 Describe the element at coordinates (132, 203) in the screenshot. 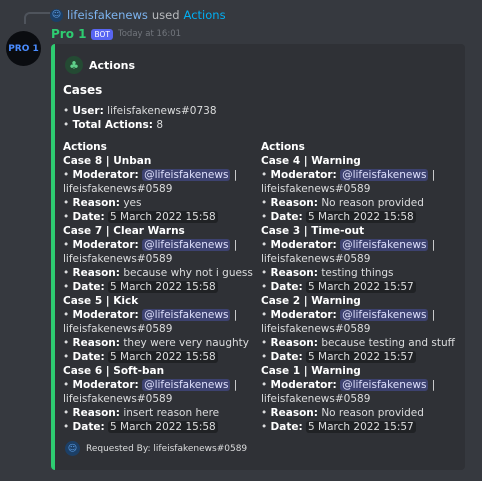

I see `reason-value: yes` at that location.